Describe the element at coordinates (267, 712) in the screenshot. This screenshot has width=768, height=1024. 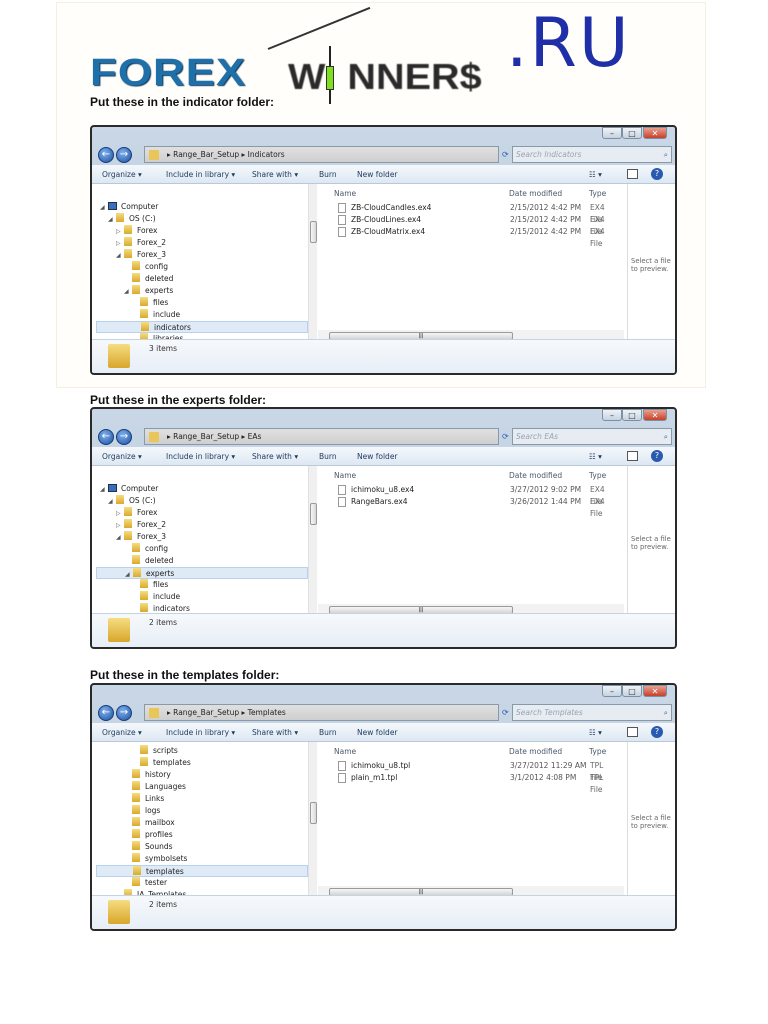
I see `breadcrumb-item: Templates` at that location.